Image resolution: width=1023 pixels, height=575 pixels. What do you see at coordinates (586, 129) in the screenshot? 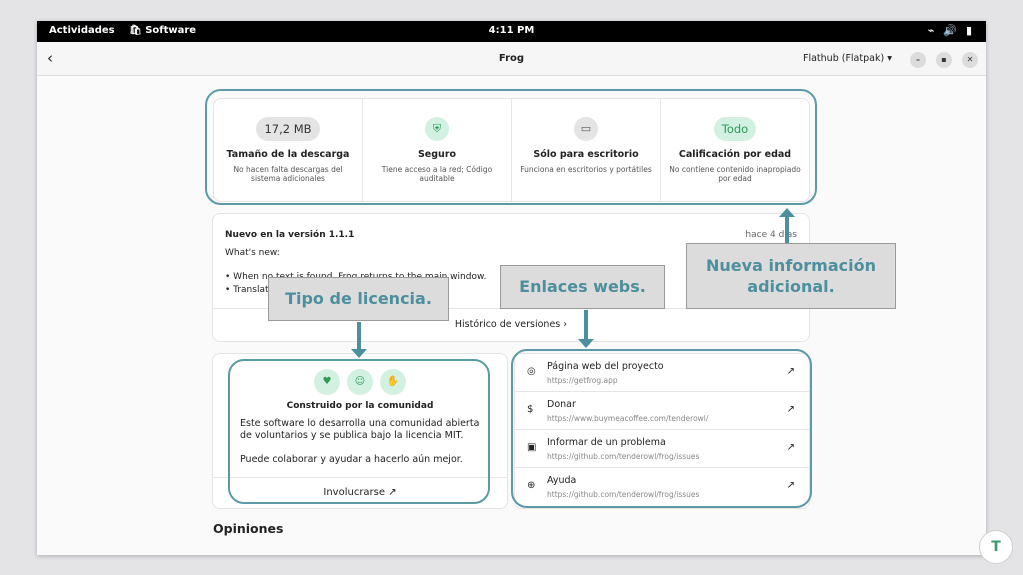
I see `monitor-icon: ▭` at bounding box center [586, 129].